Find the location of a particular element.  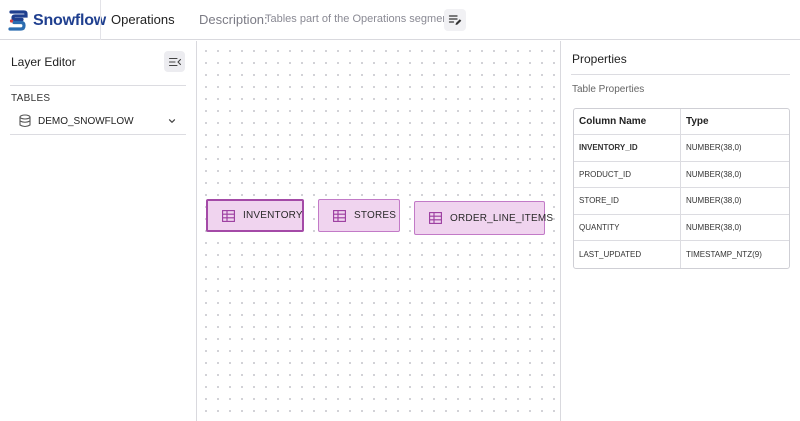

description-label: Description: is located at coordinates (233, 19).